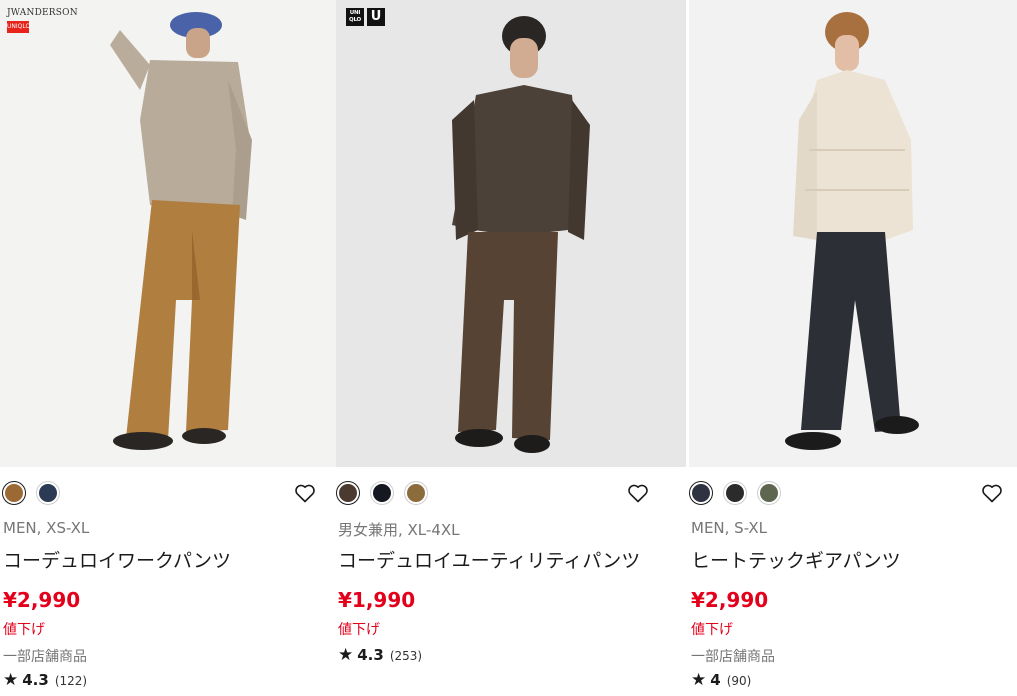 The height and width of the screenshot is (696, 1017). I want to click on product-price: ¥1,990, so click(377, 600).